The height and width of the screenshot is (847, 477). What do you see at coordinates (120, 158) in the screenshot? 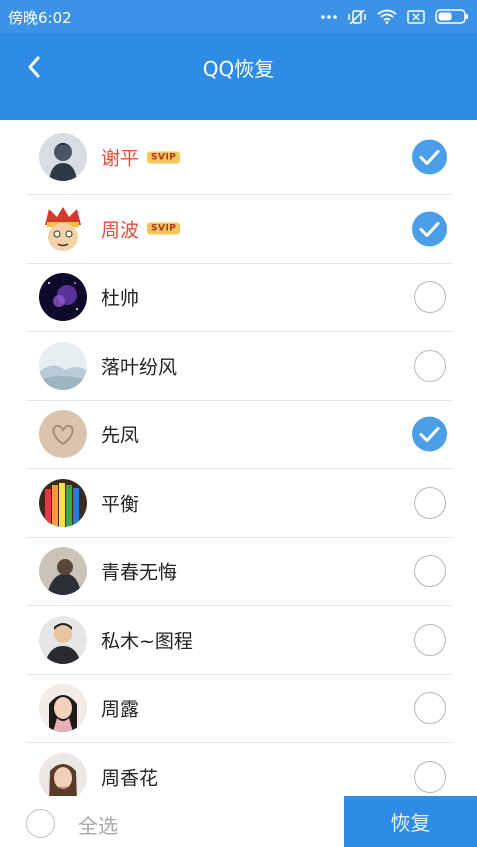
I see `contact-name: 谢平` at bounding box center [120, 158].